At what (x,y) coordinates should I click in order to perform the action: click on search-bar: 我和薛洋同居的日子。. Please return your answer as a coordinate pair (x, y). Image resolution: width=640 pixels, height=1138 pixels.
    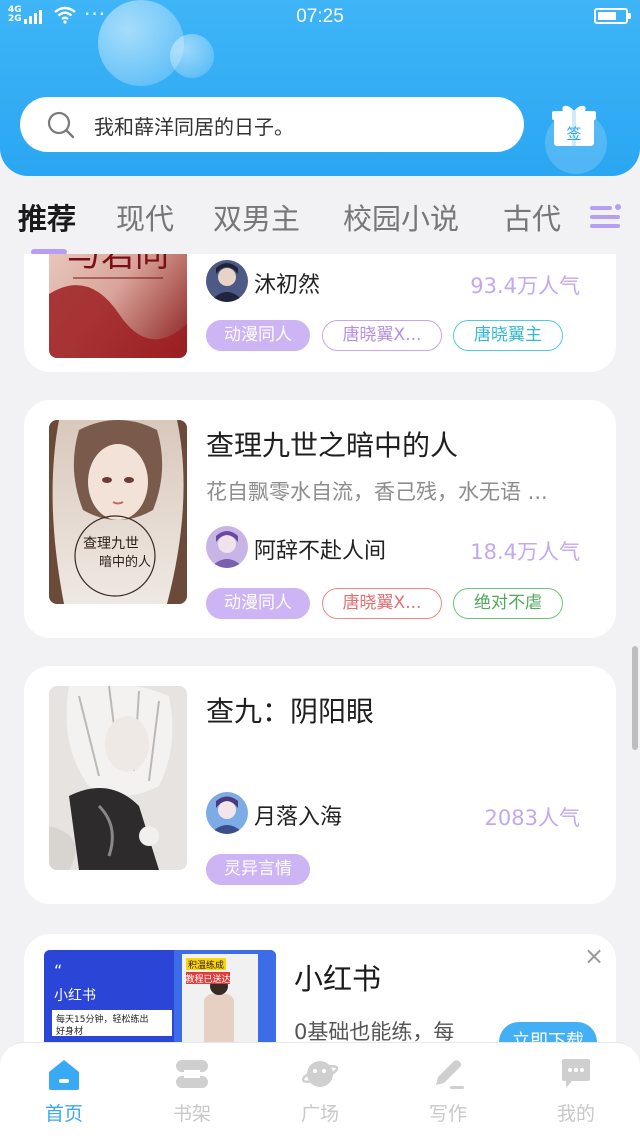
    Looking at the image, I should click on (272, 124).